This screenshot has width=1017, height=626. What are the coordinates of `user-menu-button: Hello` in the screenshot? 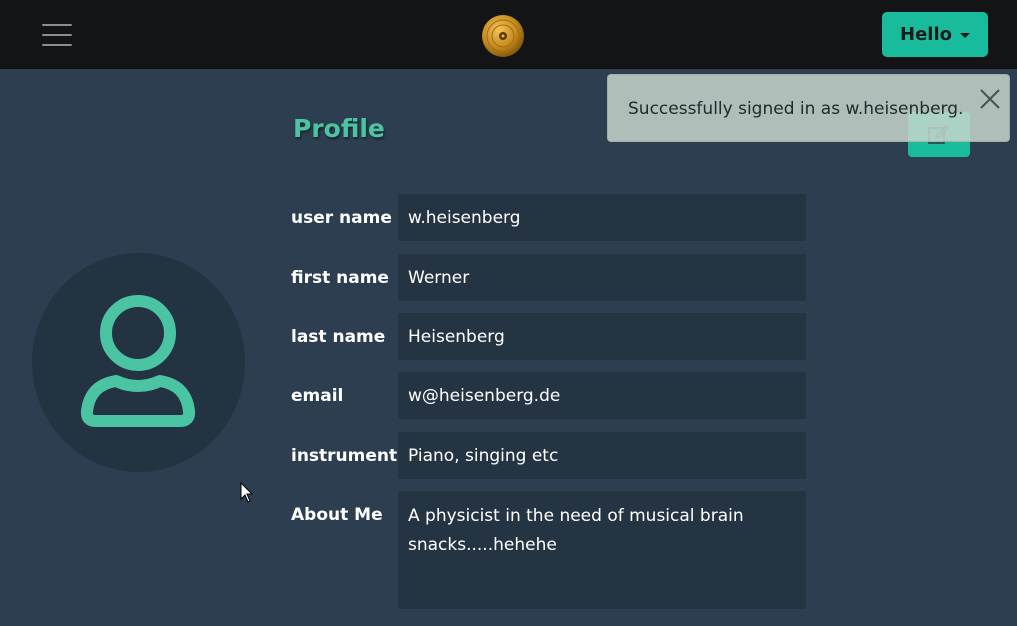 It's located at (935, 34).